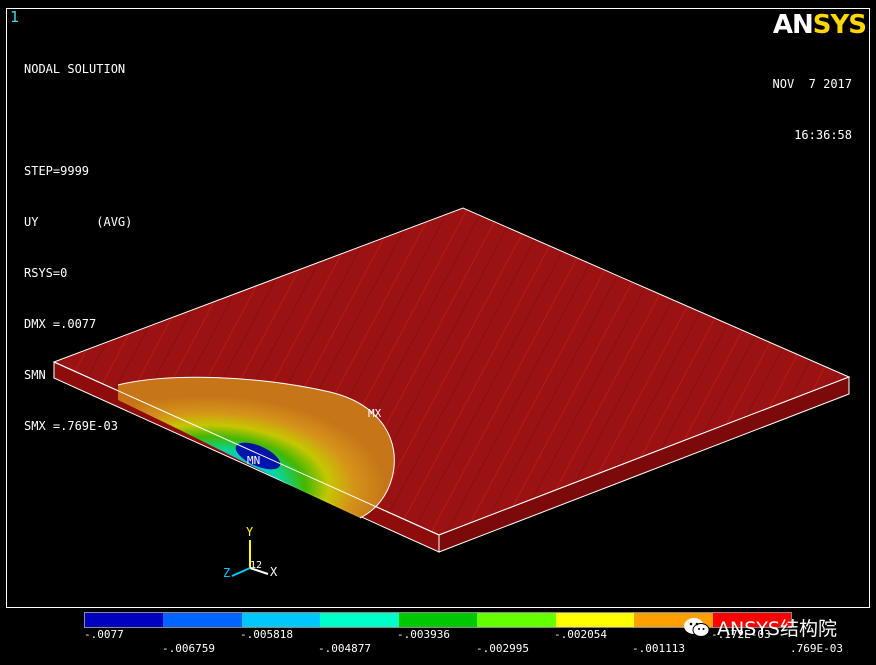  I want to click on legend-label-top-1: -.005818, so click(266, 634).